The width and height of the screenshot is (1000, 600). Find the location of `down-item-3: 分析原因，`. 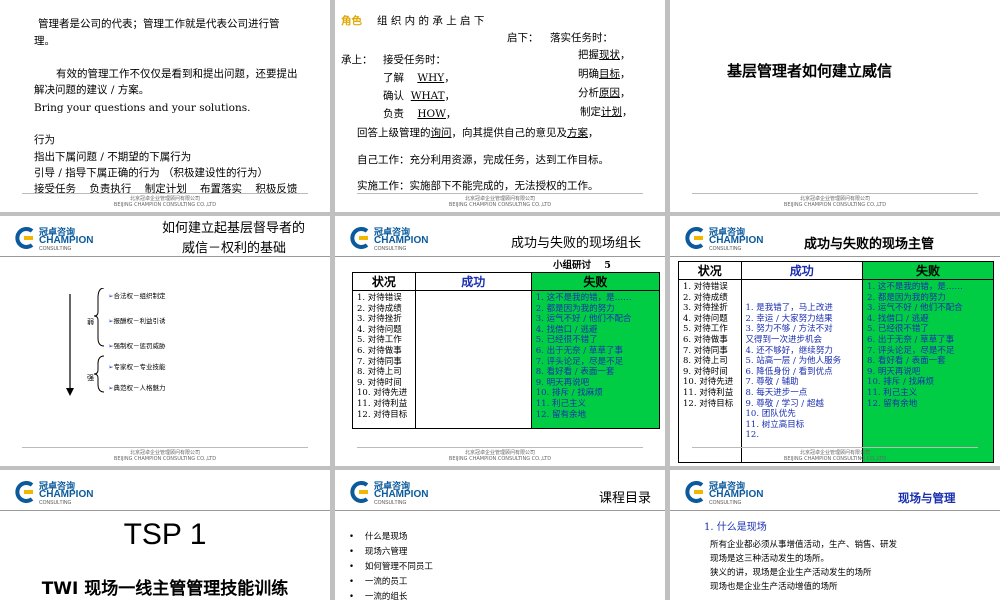

down-item-3: 分析原因， is located at coordinates (604, 93).